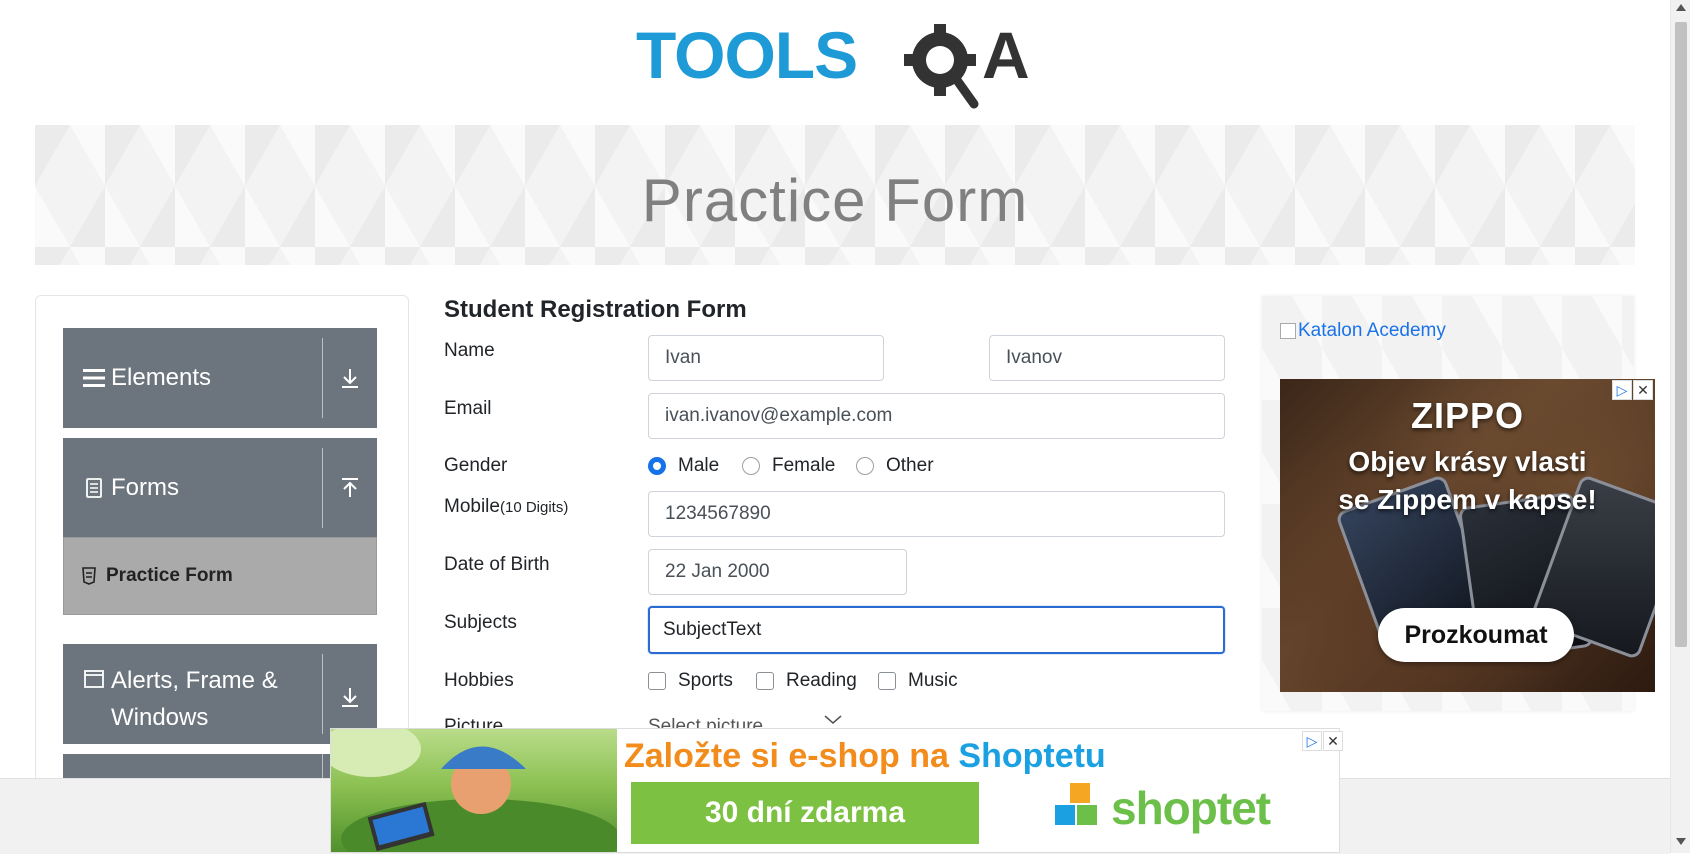  I want to click on last-name-input: Ivanov, so click(1107, 358).